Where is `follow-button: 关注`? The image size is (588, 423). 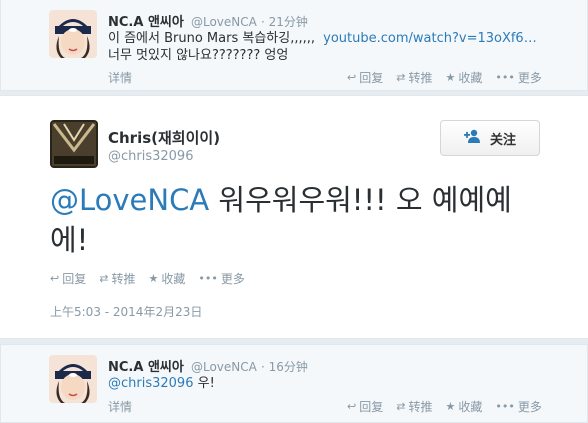 follow-button: 关注 is located at coordinates (490, 138).